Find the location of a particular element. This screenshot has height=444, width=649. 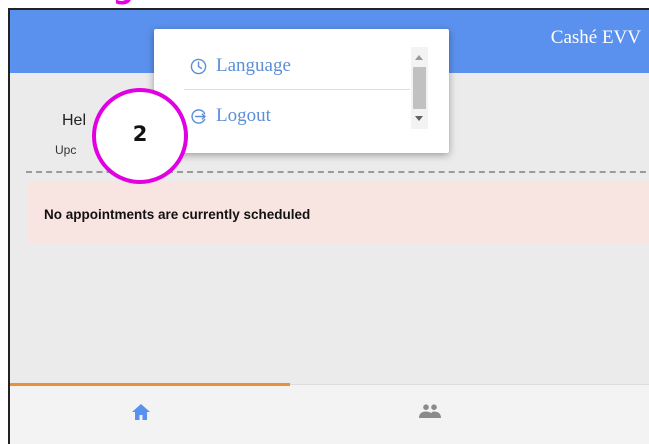

menu-item-logout: Logout is located at coordinates (230, 116).